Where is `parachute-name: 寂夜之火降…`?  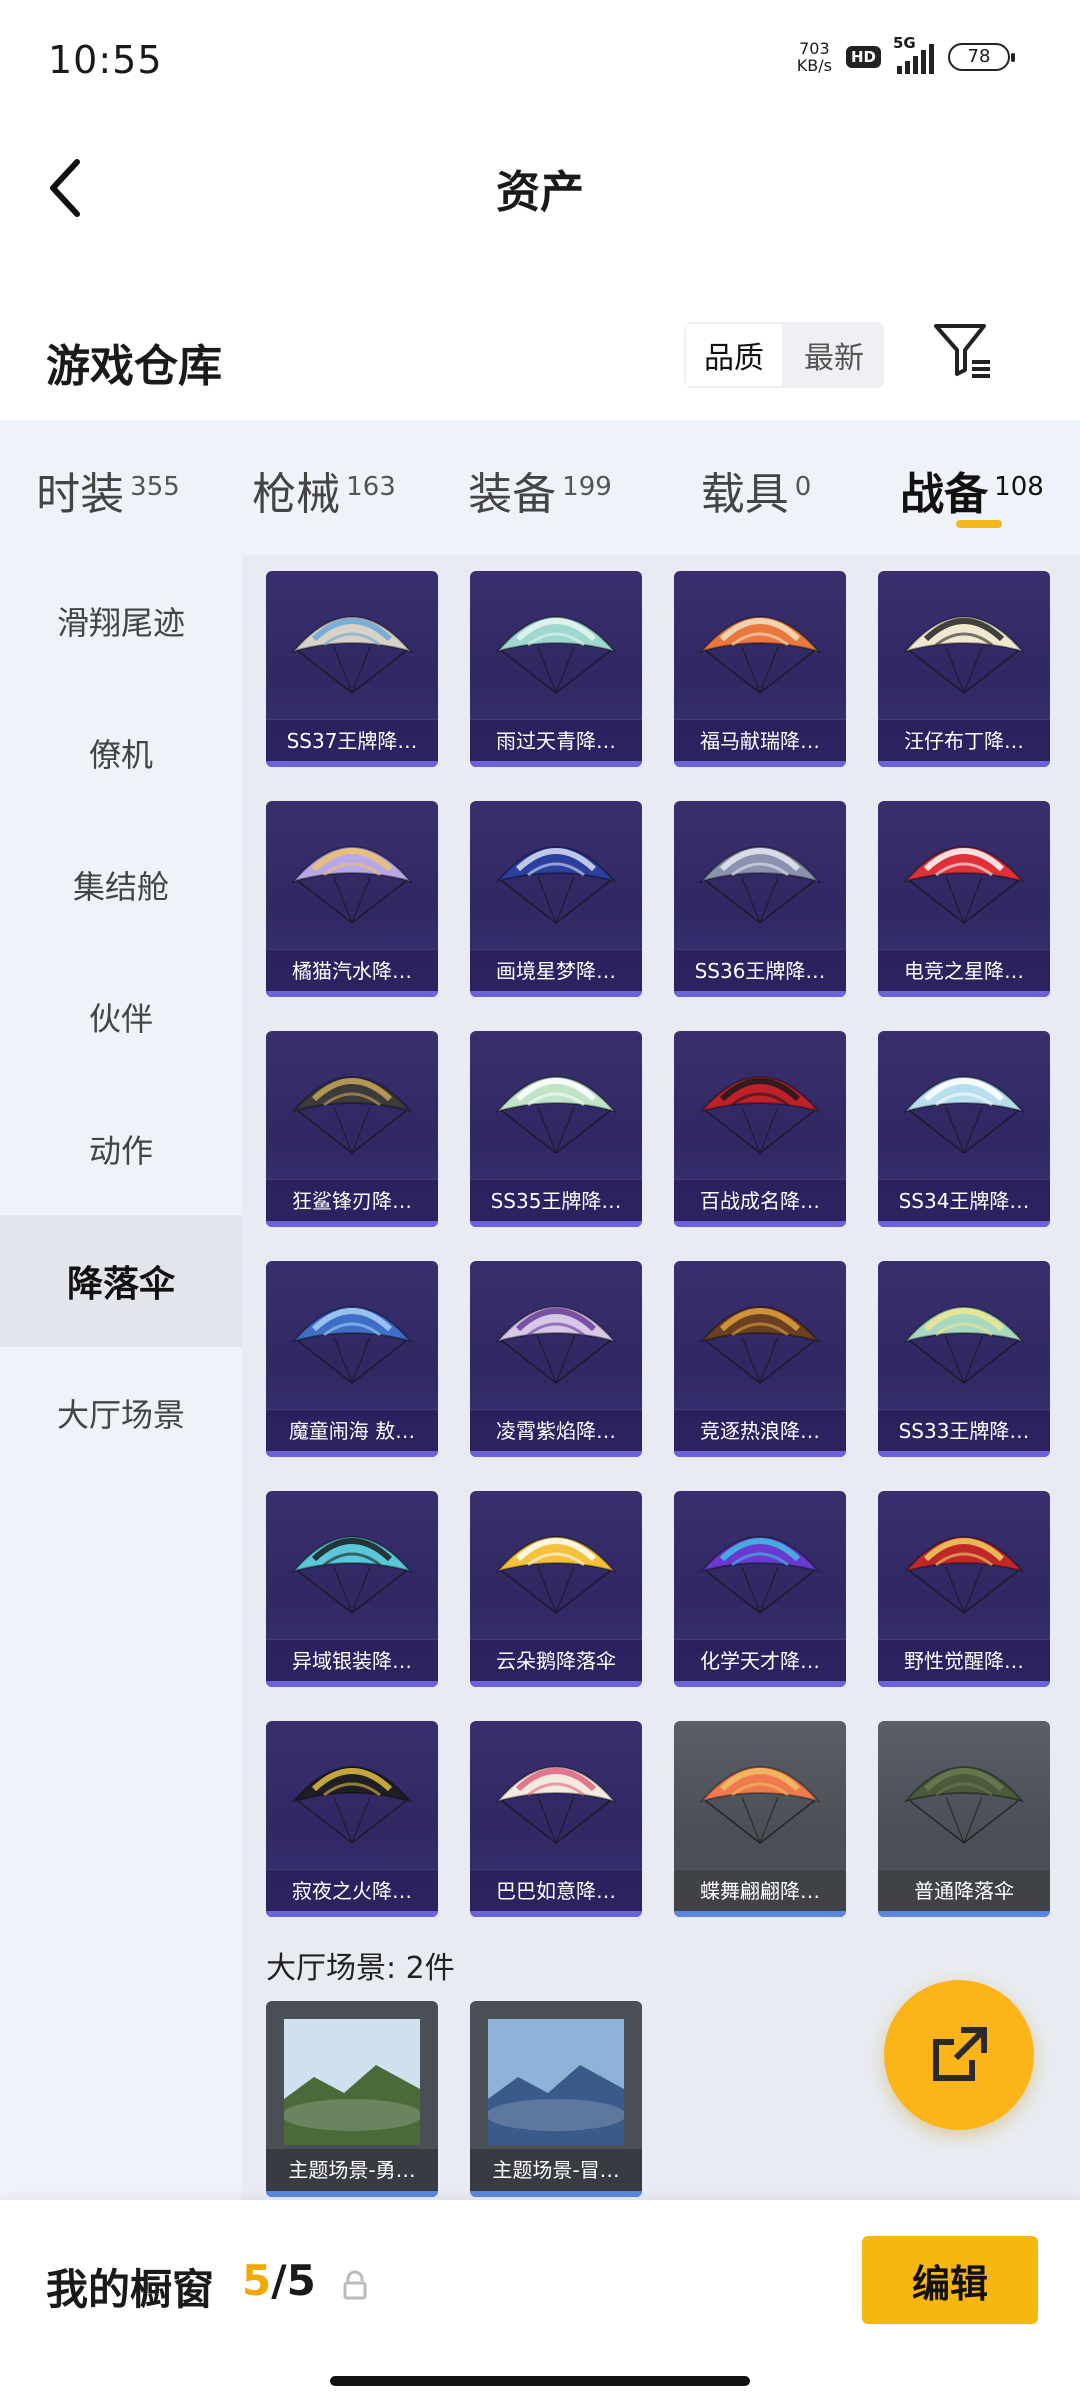
parachute-name: 寂夜之火降… is located at coordinates (352, 1890).